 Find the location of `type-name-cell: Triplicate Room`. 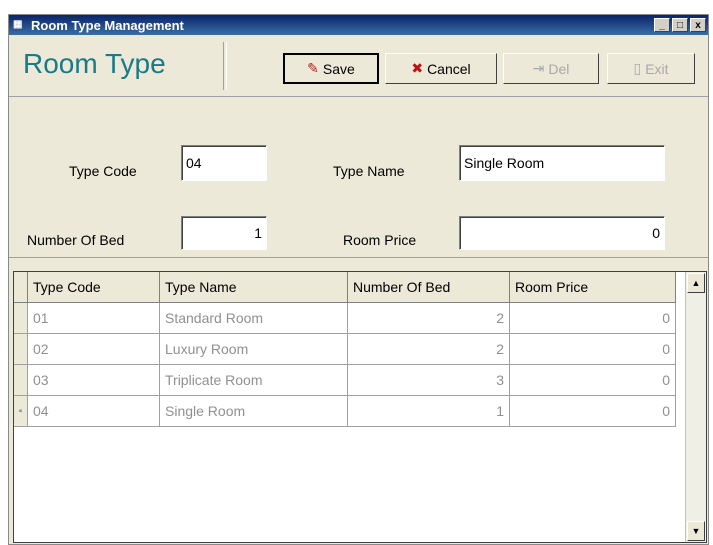

type-name-cell: Triplicate Room is located at coordinates (254, 380).